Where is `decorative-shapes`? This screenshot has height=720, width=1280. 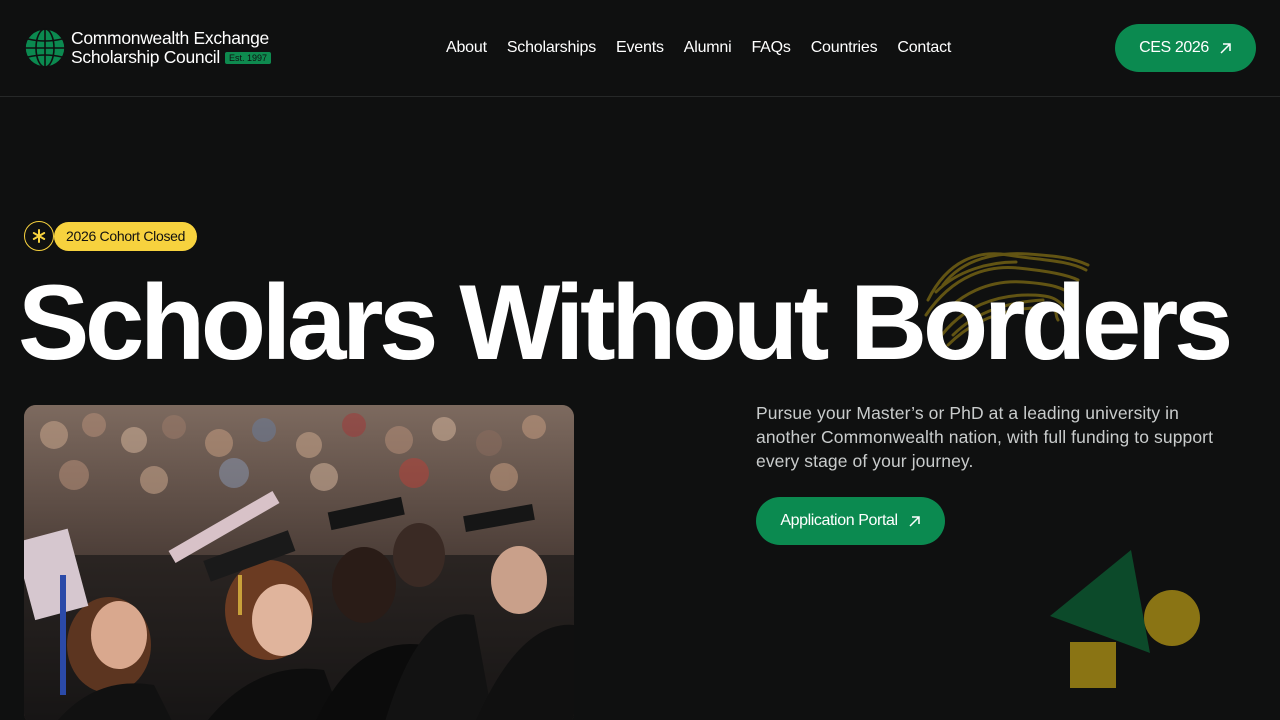
decorative-shapes is located at coordinates (1125, 619).